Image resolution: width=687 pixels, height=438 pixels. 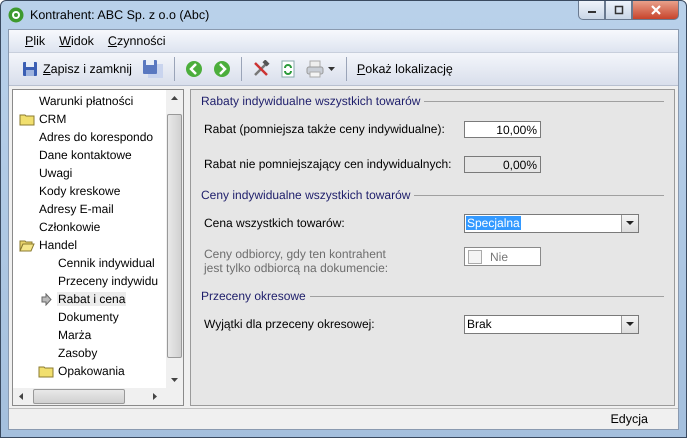 What do you see at coordinates (328, 164) in the screenshot?
I see `field-label: Rabat nie pomniejszający cen indywidualnych:` at bounding box center [328, 164].